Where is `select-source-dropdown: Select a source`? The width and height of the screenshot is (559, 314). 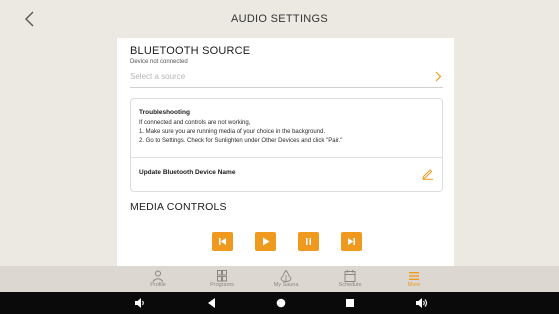
select-source-dropdown: Select a source is located at coordinates (286, 78).